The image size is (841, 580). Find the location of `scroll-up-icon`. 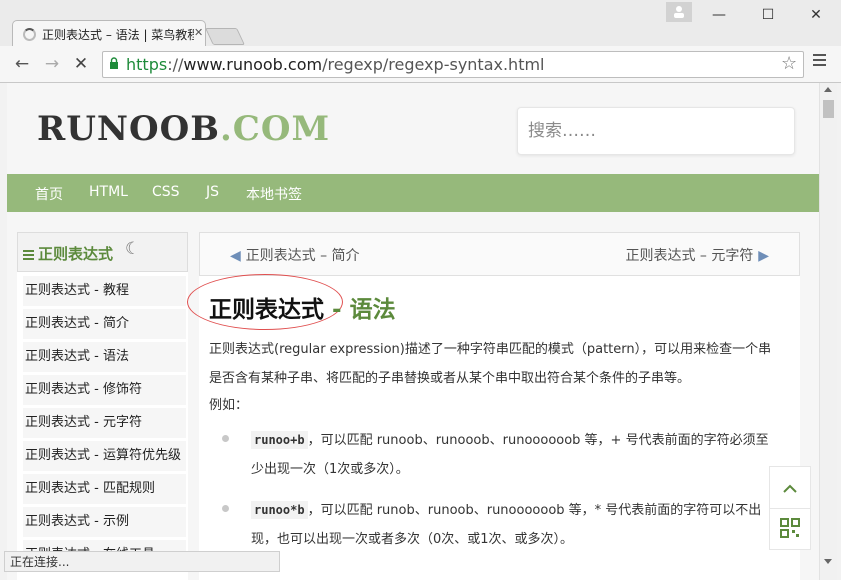

scroll-up-icon is located at coordinates (828, 89).